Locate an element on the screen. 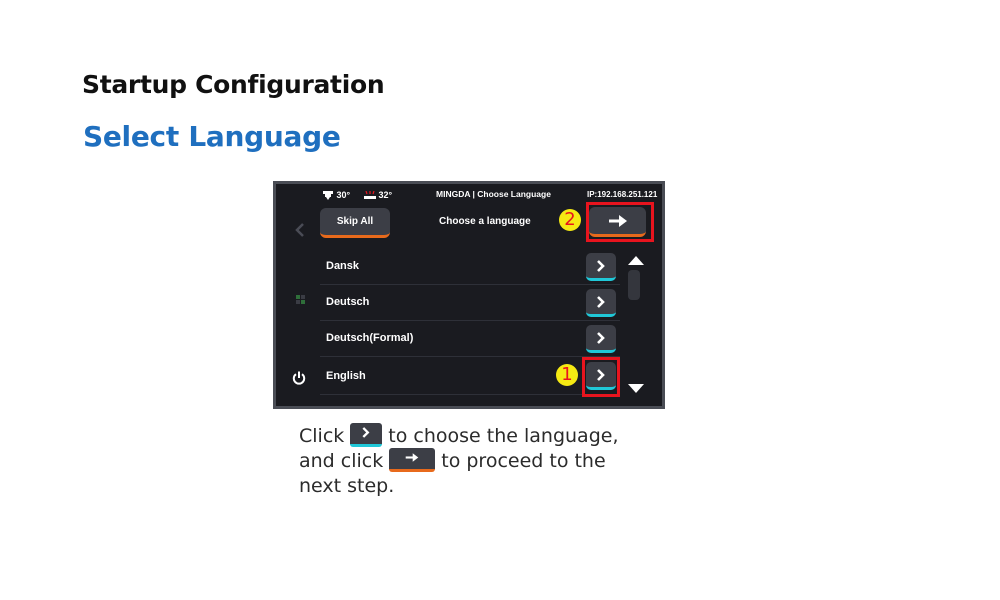  list-item: Deutsch is located at coordinates (470, 302).